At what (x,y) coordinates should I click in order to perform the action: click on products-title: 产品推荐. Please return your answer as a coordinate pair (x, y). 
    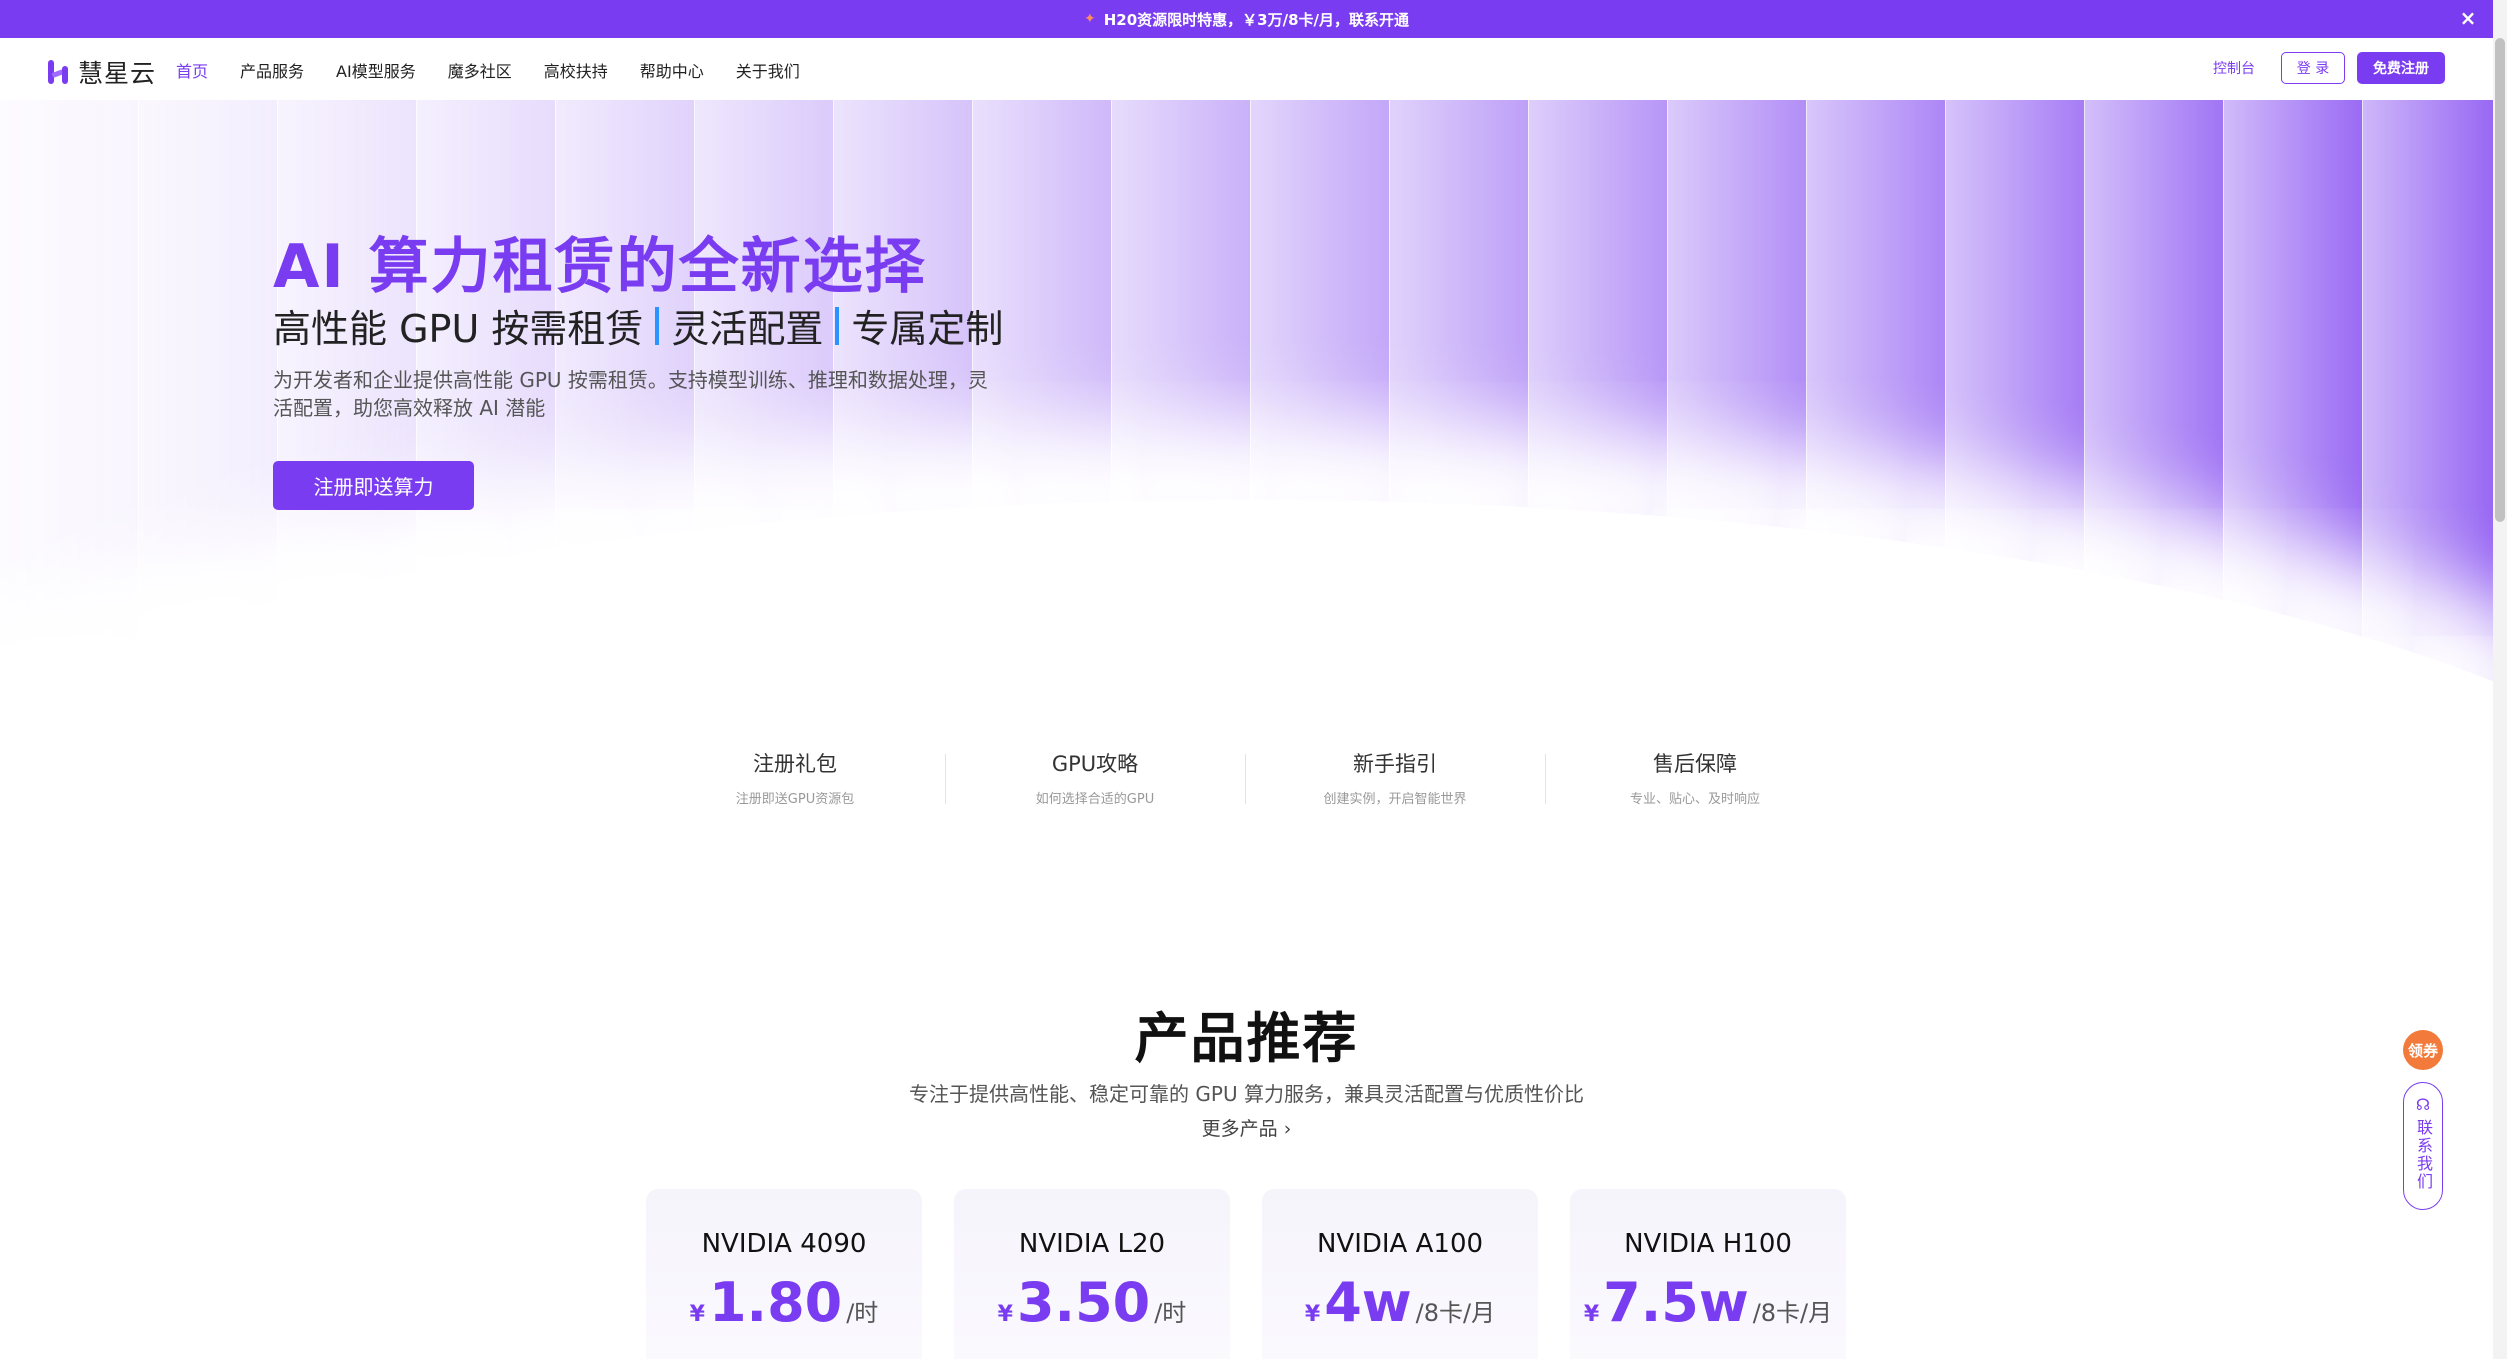
    Looking at the image, I should click on (1246, 1038).